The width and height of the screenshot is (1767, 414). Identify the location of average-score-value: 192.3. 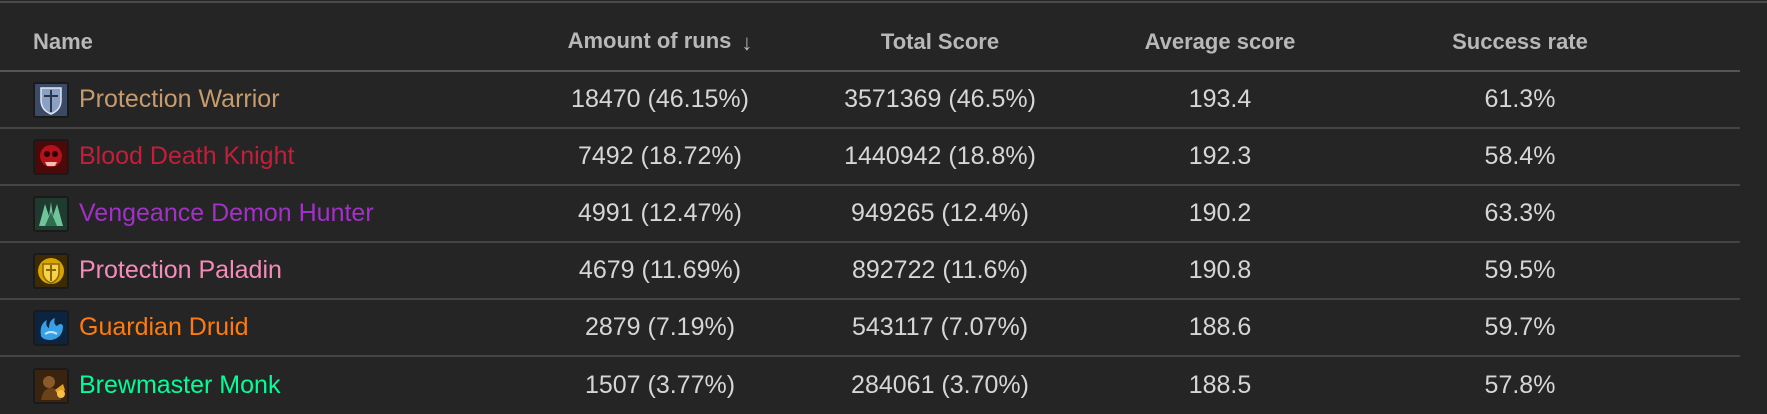
(1220, 156).